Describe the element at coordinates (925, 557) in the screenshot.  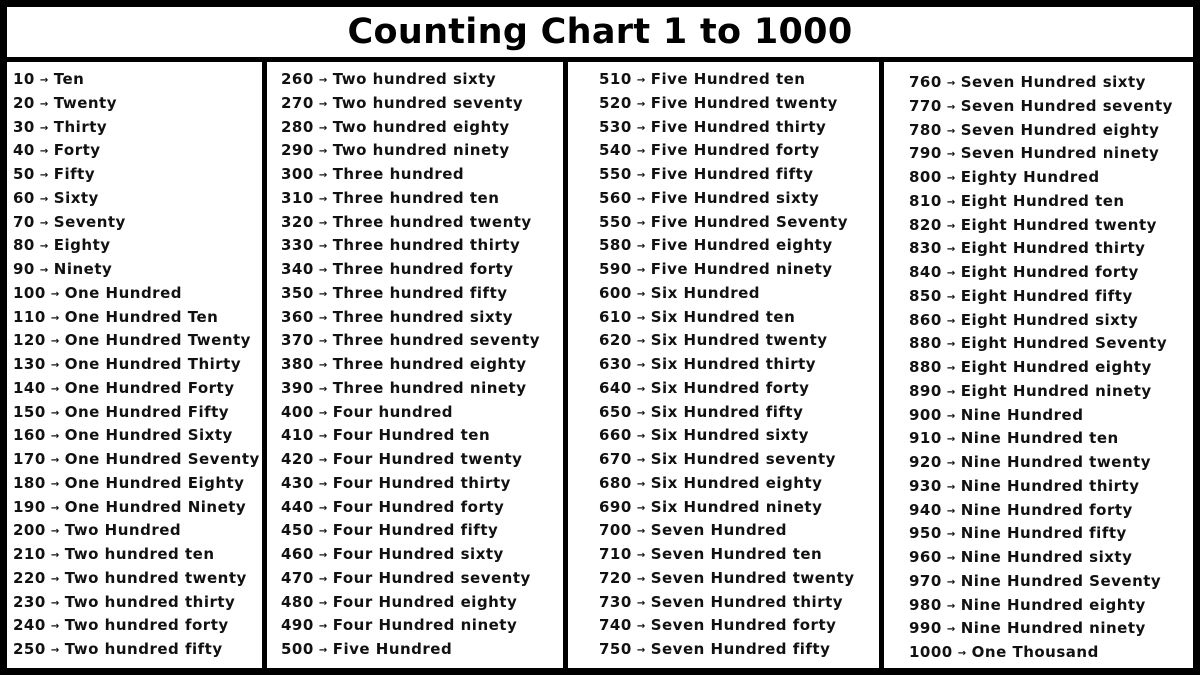
I see `number-value: 960` at that location.